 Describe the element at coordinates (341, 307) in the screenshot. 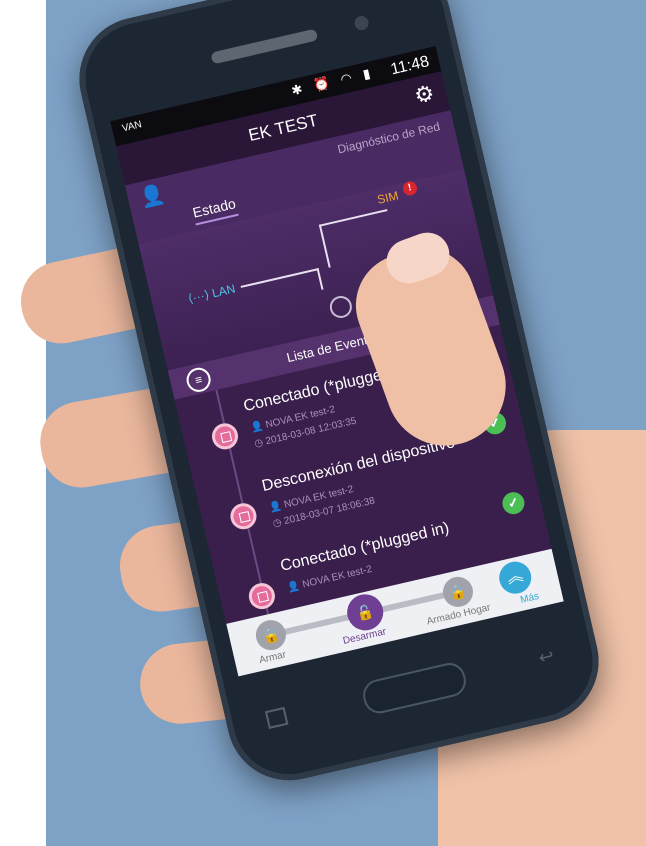

I see `hub-node-icon` at that location.